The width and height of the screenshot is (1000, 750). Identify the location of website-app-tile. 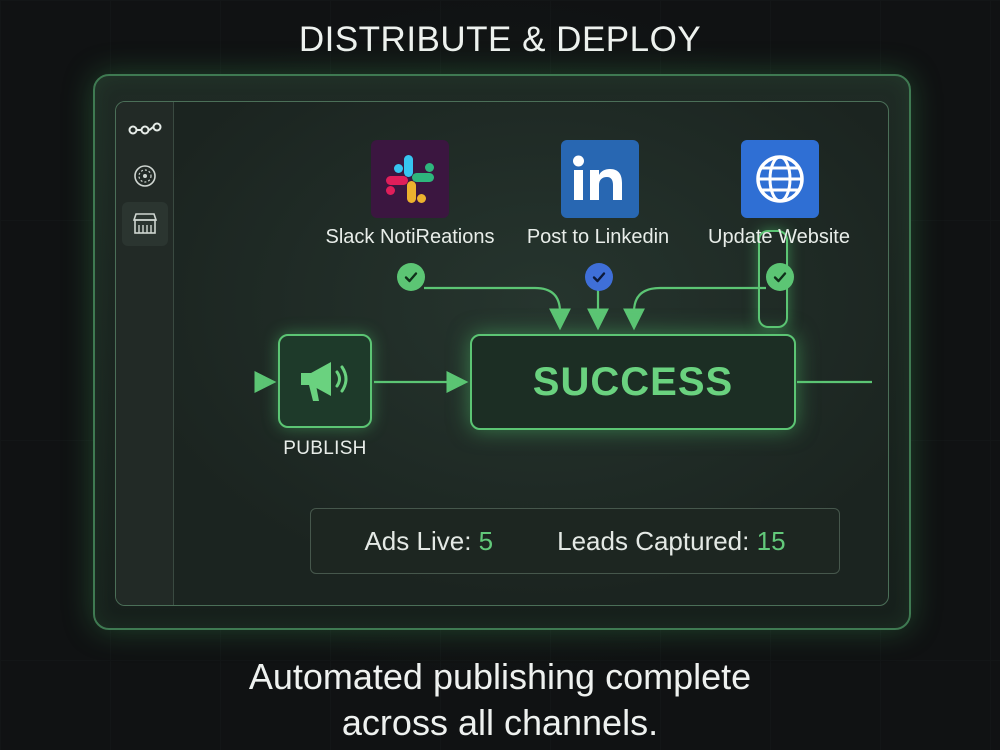
(780, 179).